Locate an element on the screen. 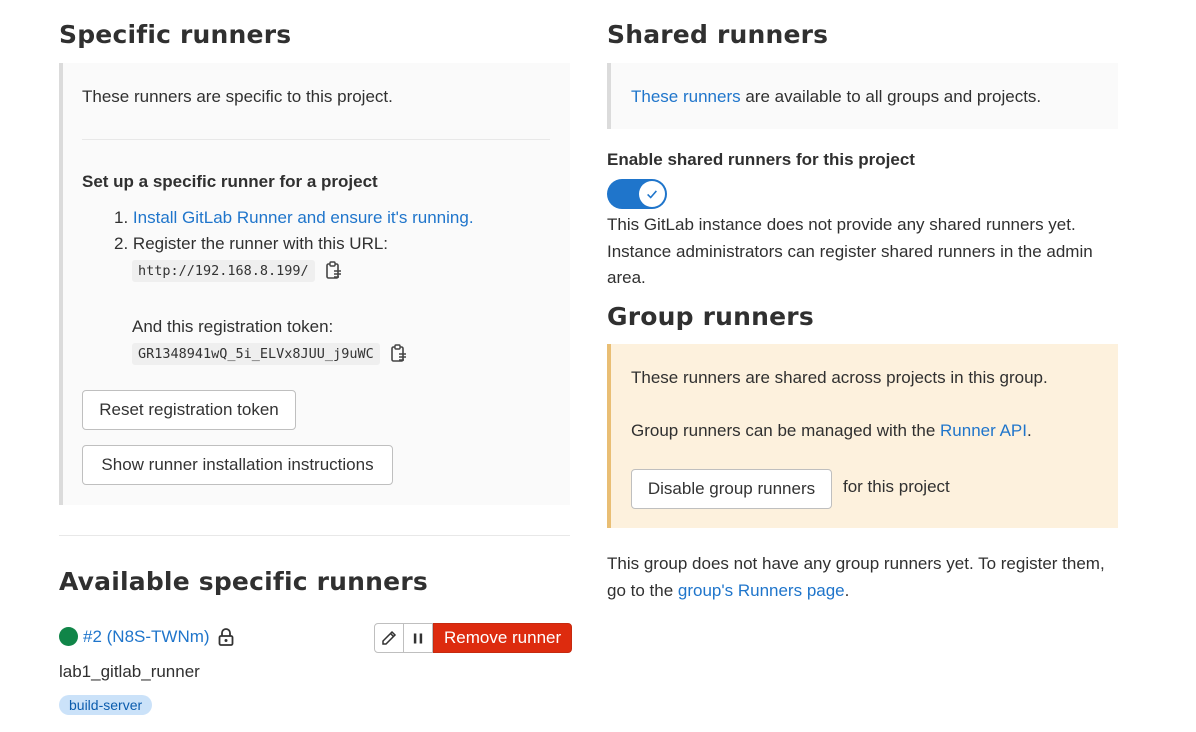 The width and height of the screenshot is (1196, 732). edit-runner-button is located at coordinates (389, 638).